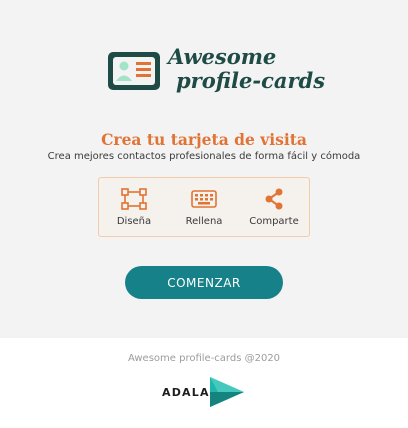 The height and width of the screenshot is (428, 408). What do you see at coordinates (222, 56) in the screenshot?
I see `logo-line-1: Awesome` at bounding box center [222, 56].